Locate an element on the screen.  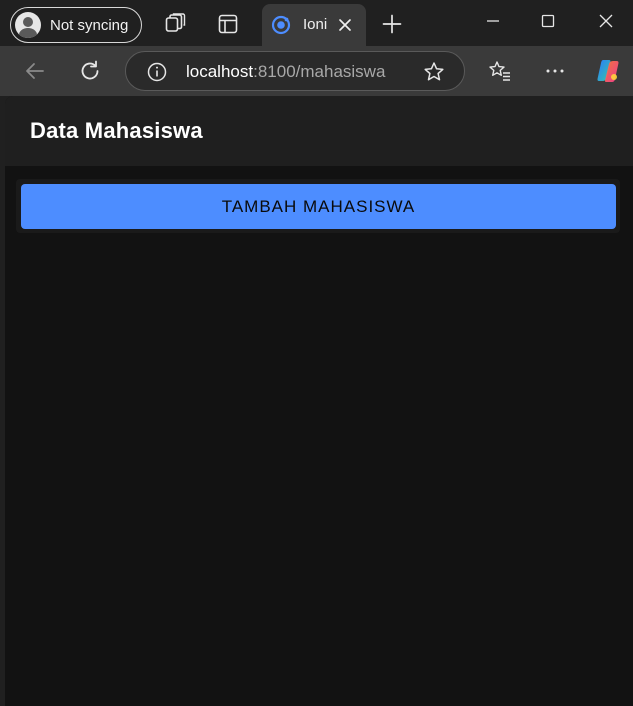
favorites-icon is located at coordinates (500, 71).